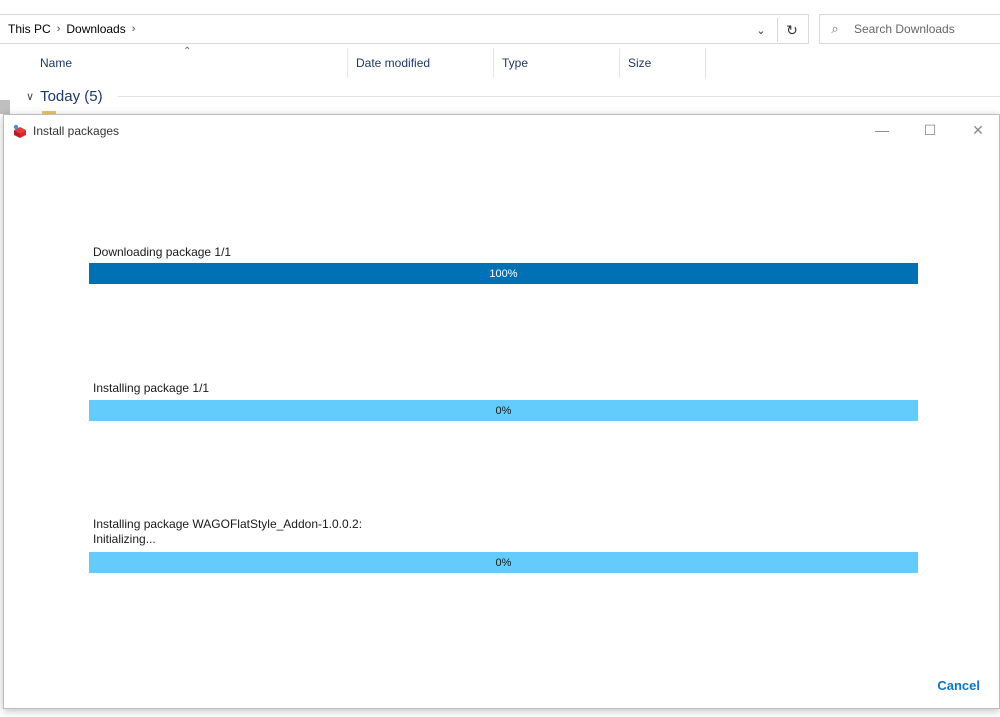 This screenshot has width=1000, height=717. What do you see at coordinates (421, 63) in the screenshot?
I see `column-header-date-modified: Date modified` at bounding box center [421, 63].